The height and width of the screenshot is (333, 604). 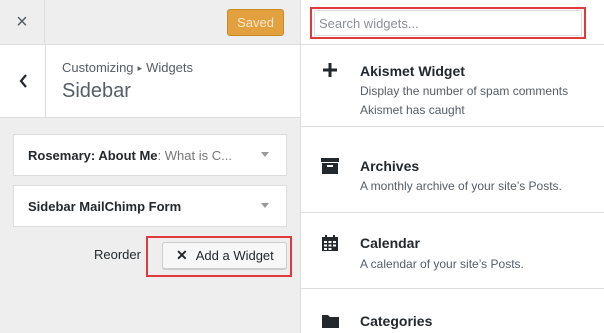 What do you see at coordinates (330, 321) in the screenshot?
I see `folder-icon` at bounding box center [330, 321].